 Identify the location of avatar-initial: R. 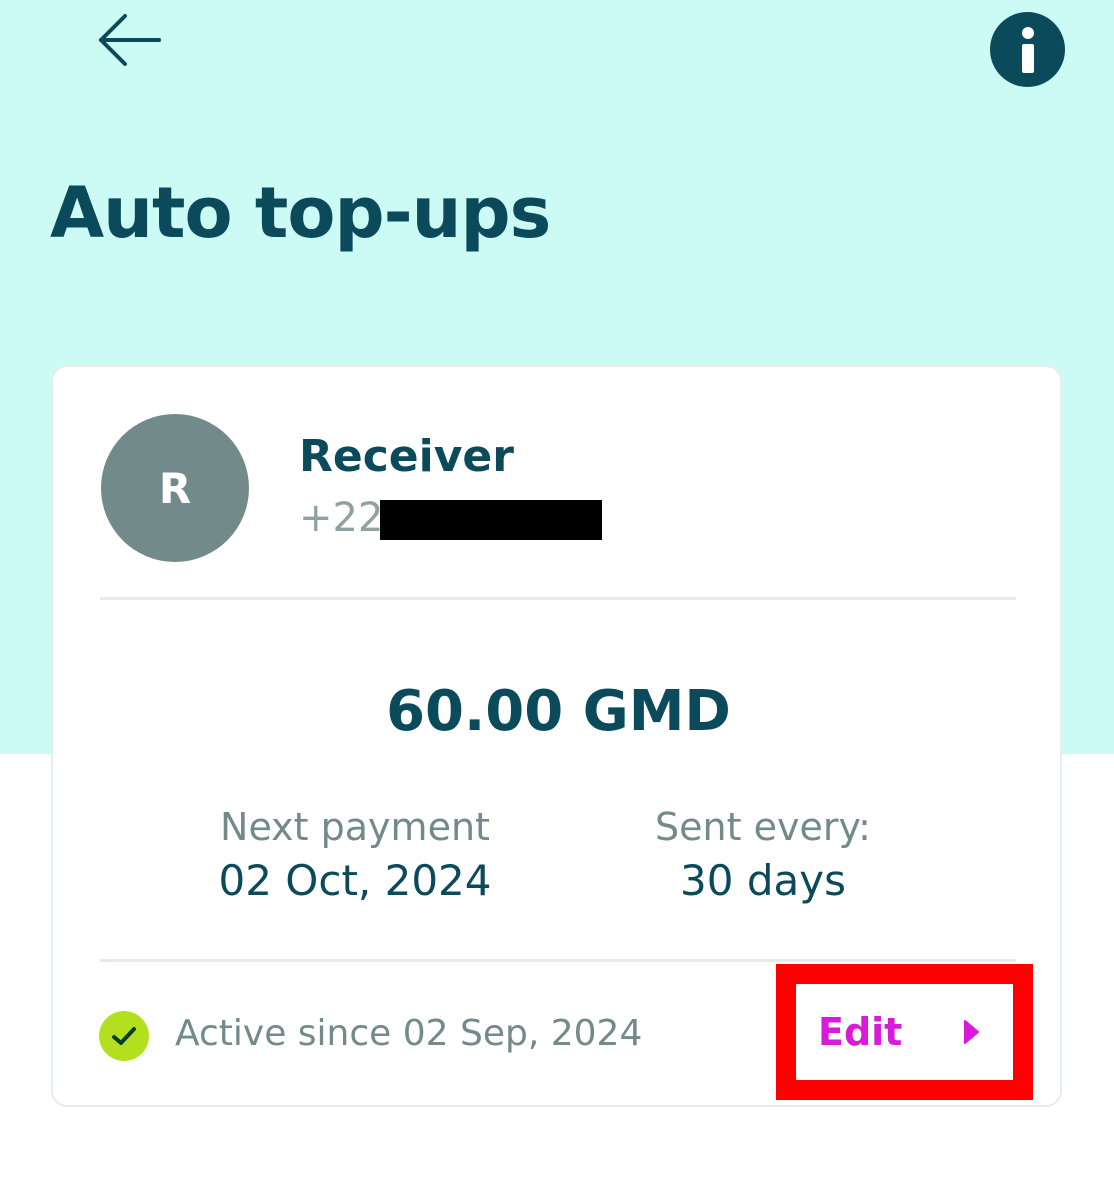
(175, 488).